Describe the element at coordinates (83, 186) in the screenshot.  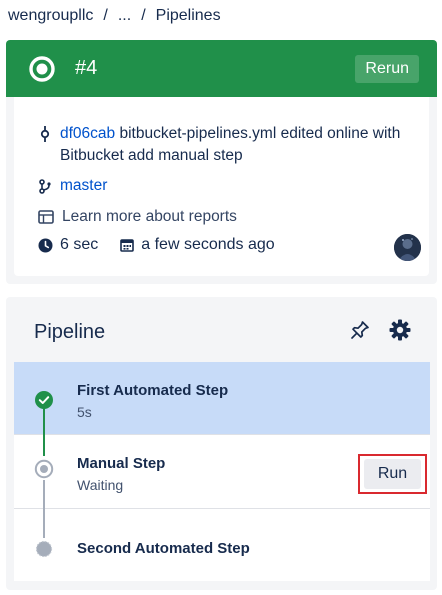
I see `branch-link: master` at that location.